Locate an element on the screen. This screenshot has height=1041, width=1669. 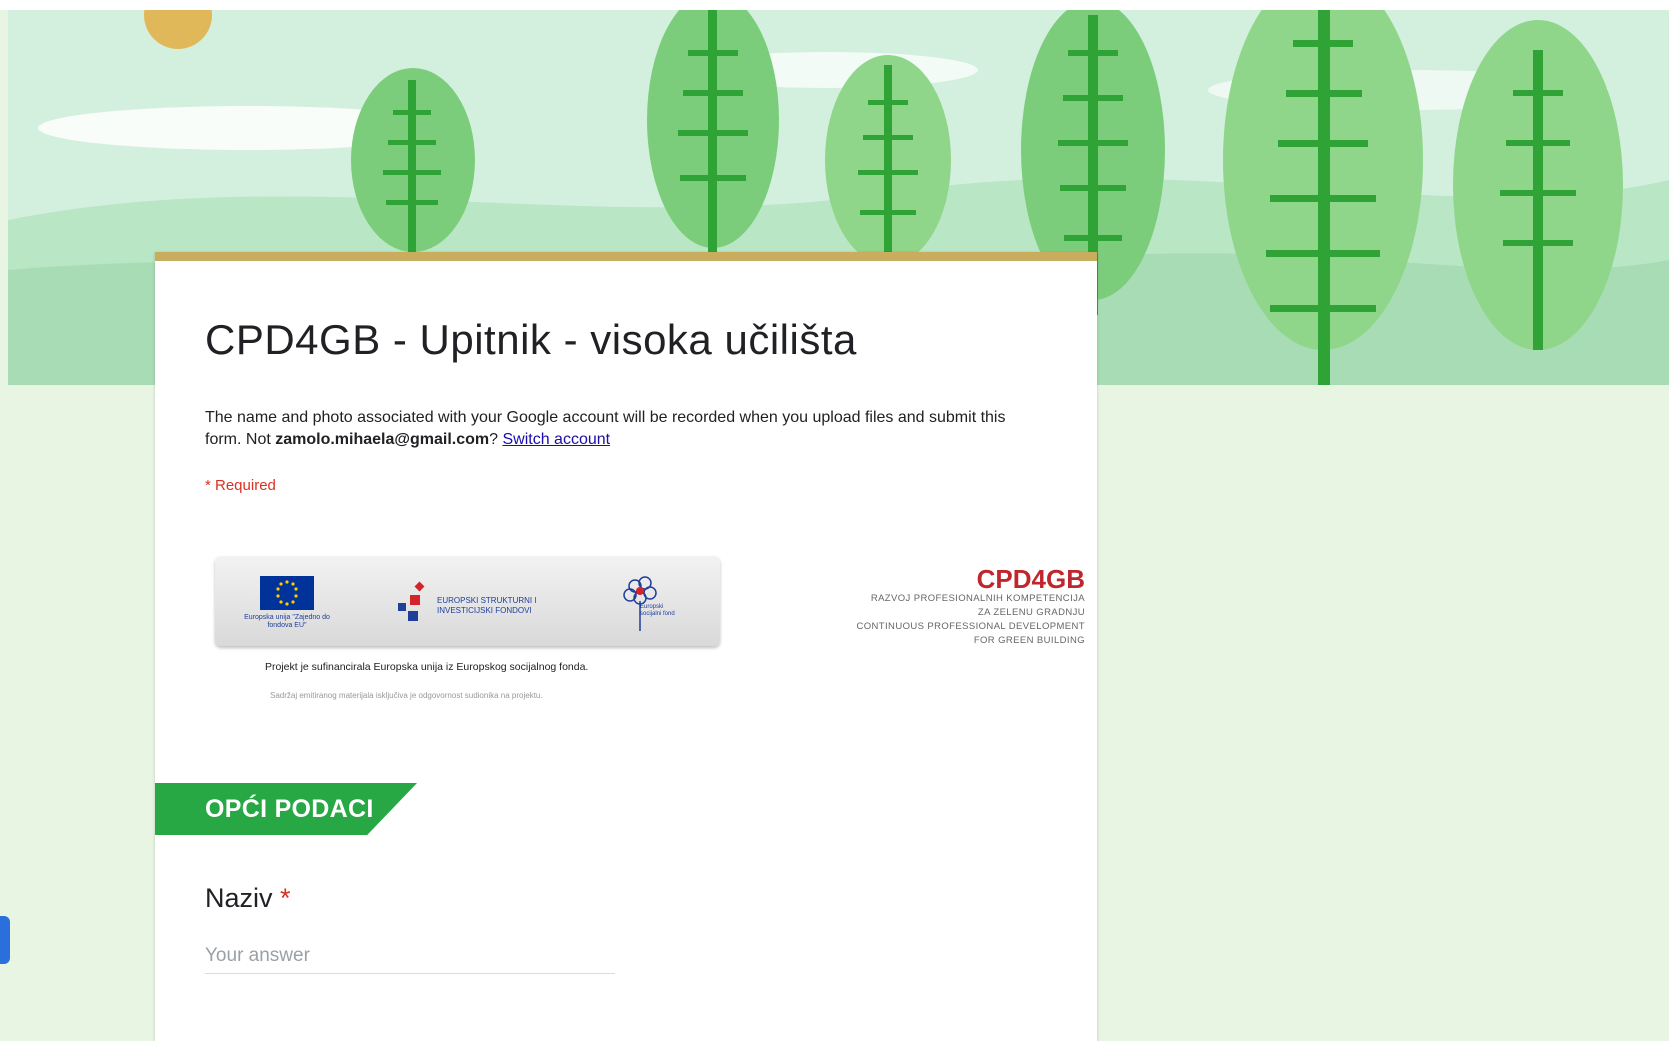
eu-flag-caption: Europska unija "Zajedno do fondova EU" is located at coordinates (287, 621).